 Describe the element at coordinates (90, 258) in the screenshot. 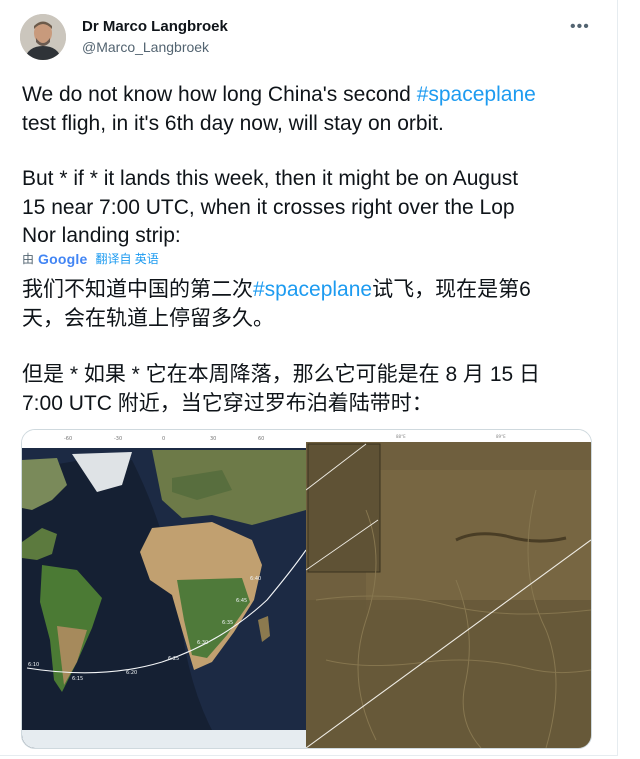

I see `translation-attribution: 由 Google 翻译自 英语` at that location.